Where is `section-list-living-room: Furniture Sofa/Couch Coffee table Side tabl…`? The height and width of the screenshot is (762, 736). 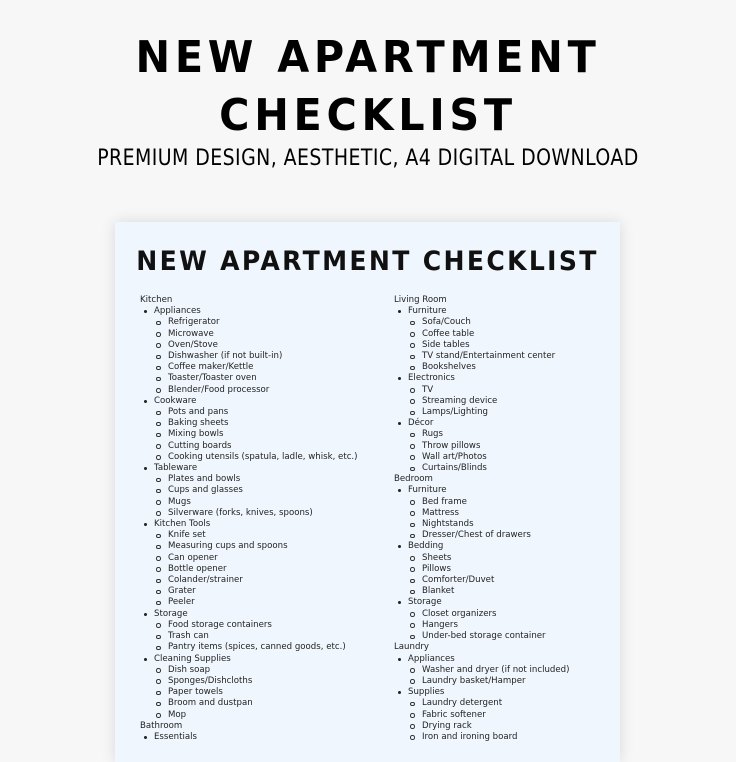 section-list-living-room: Furniture Sofa/Couch Coffee table Side tabl… is located at coordinates (504, 390).